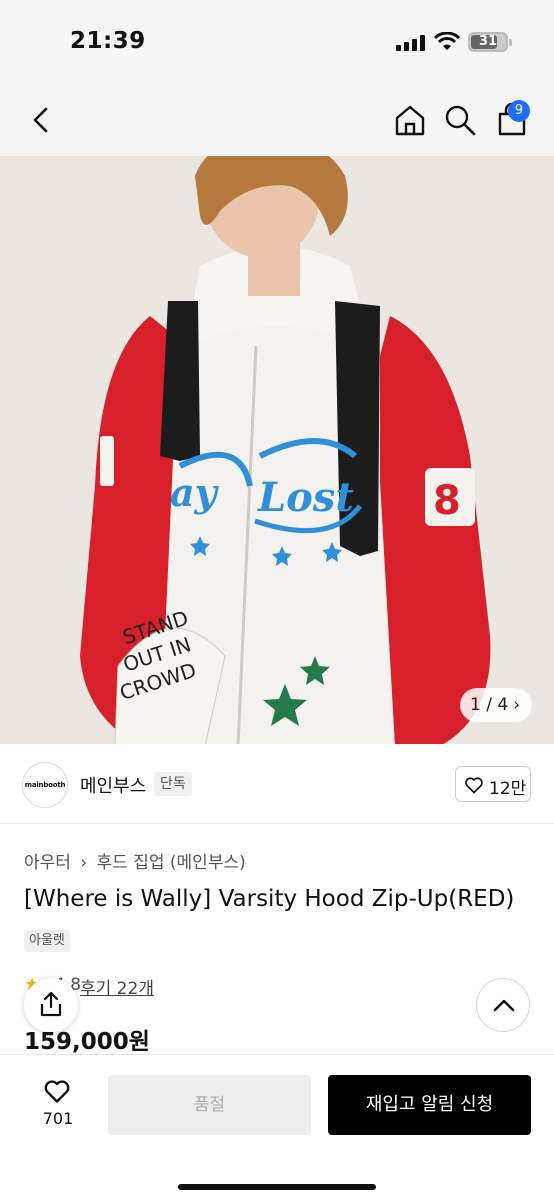 This screenshot has width=554, height=1200. What do you see at coordinates (45, 785) in the screenshot?
I see `brand-logo: mainbooth` at bounding box center [45, 785].